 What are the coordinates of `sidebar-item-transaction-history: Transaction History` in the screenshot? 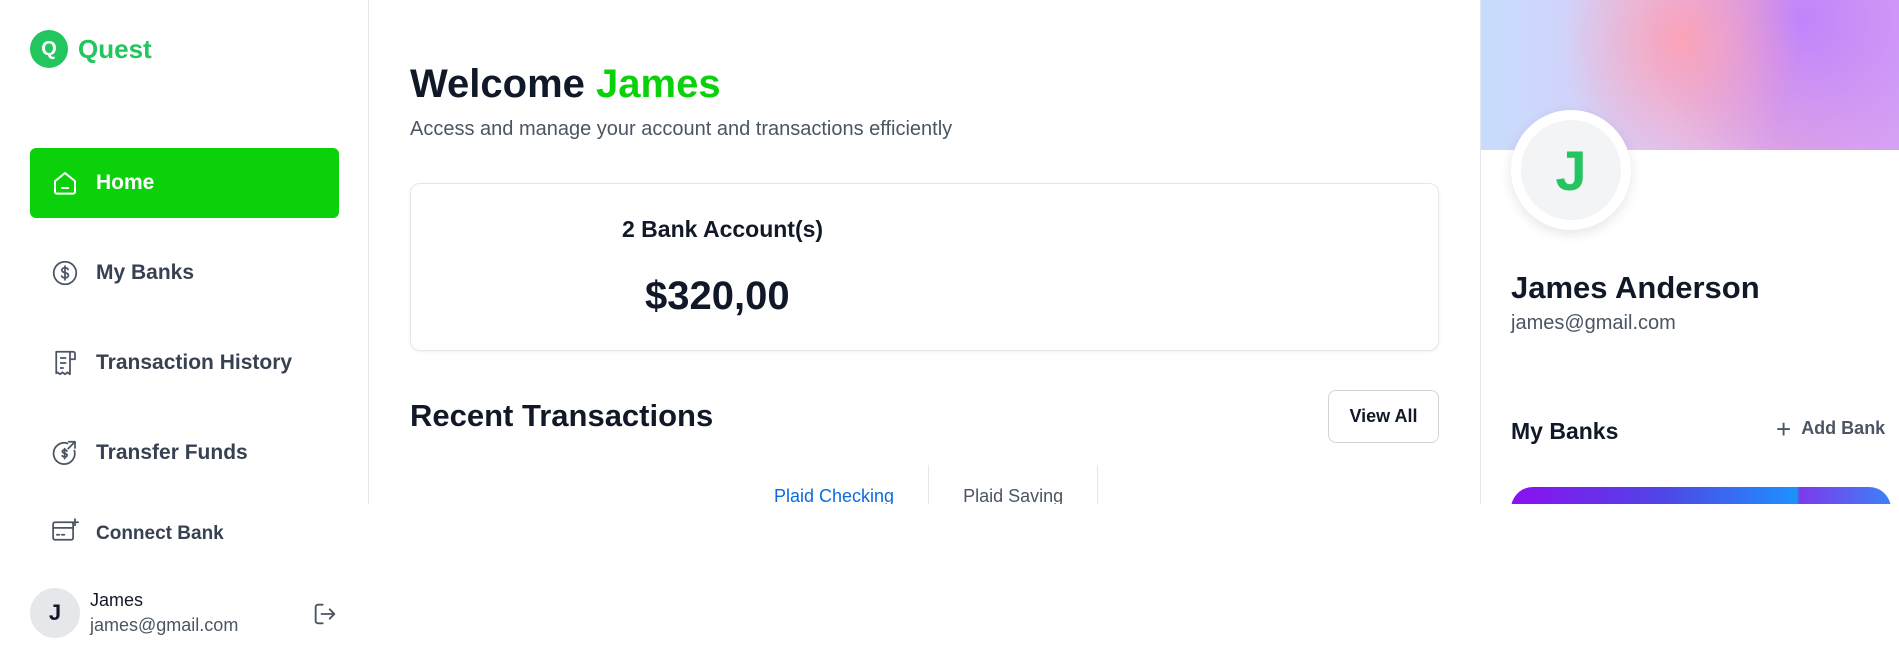 It's located at (184, 363).